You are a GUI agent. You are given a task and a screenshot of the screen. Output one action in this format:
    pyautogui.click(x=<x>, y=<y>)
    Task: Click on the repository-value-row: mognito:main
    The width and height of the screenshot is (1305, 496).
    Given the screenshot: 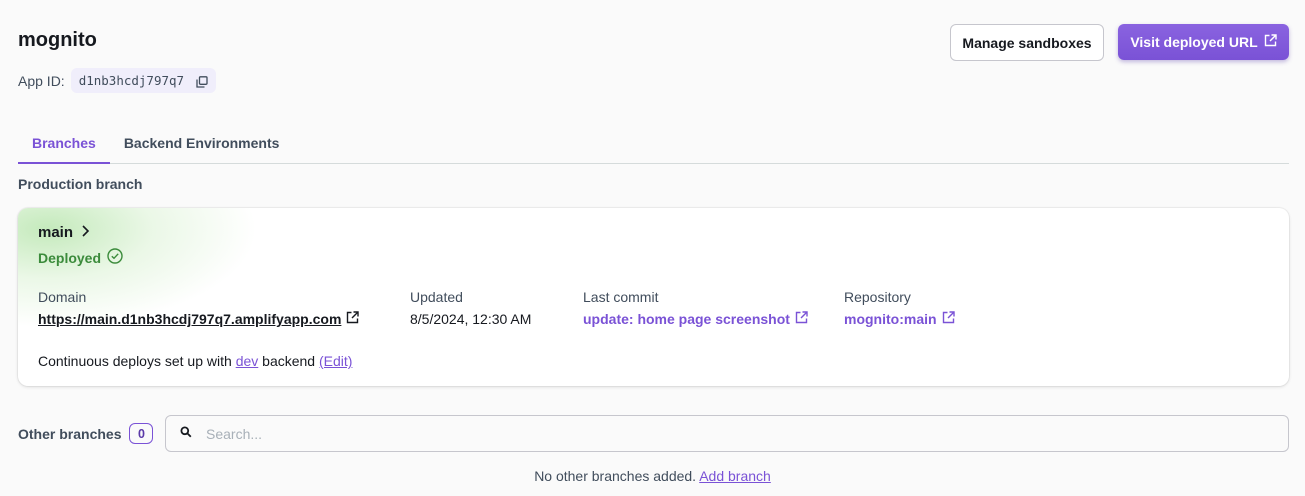 What is the action you would take?
    pyautogui.click(x=899, y=319)
    